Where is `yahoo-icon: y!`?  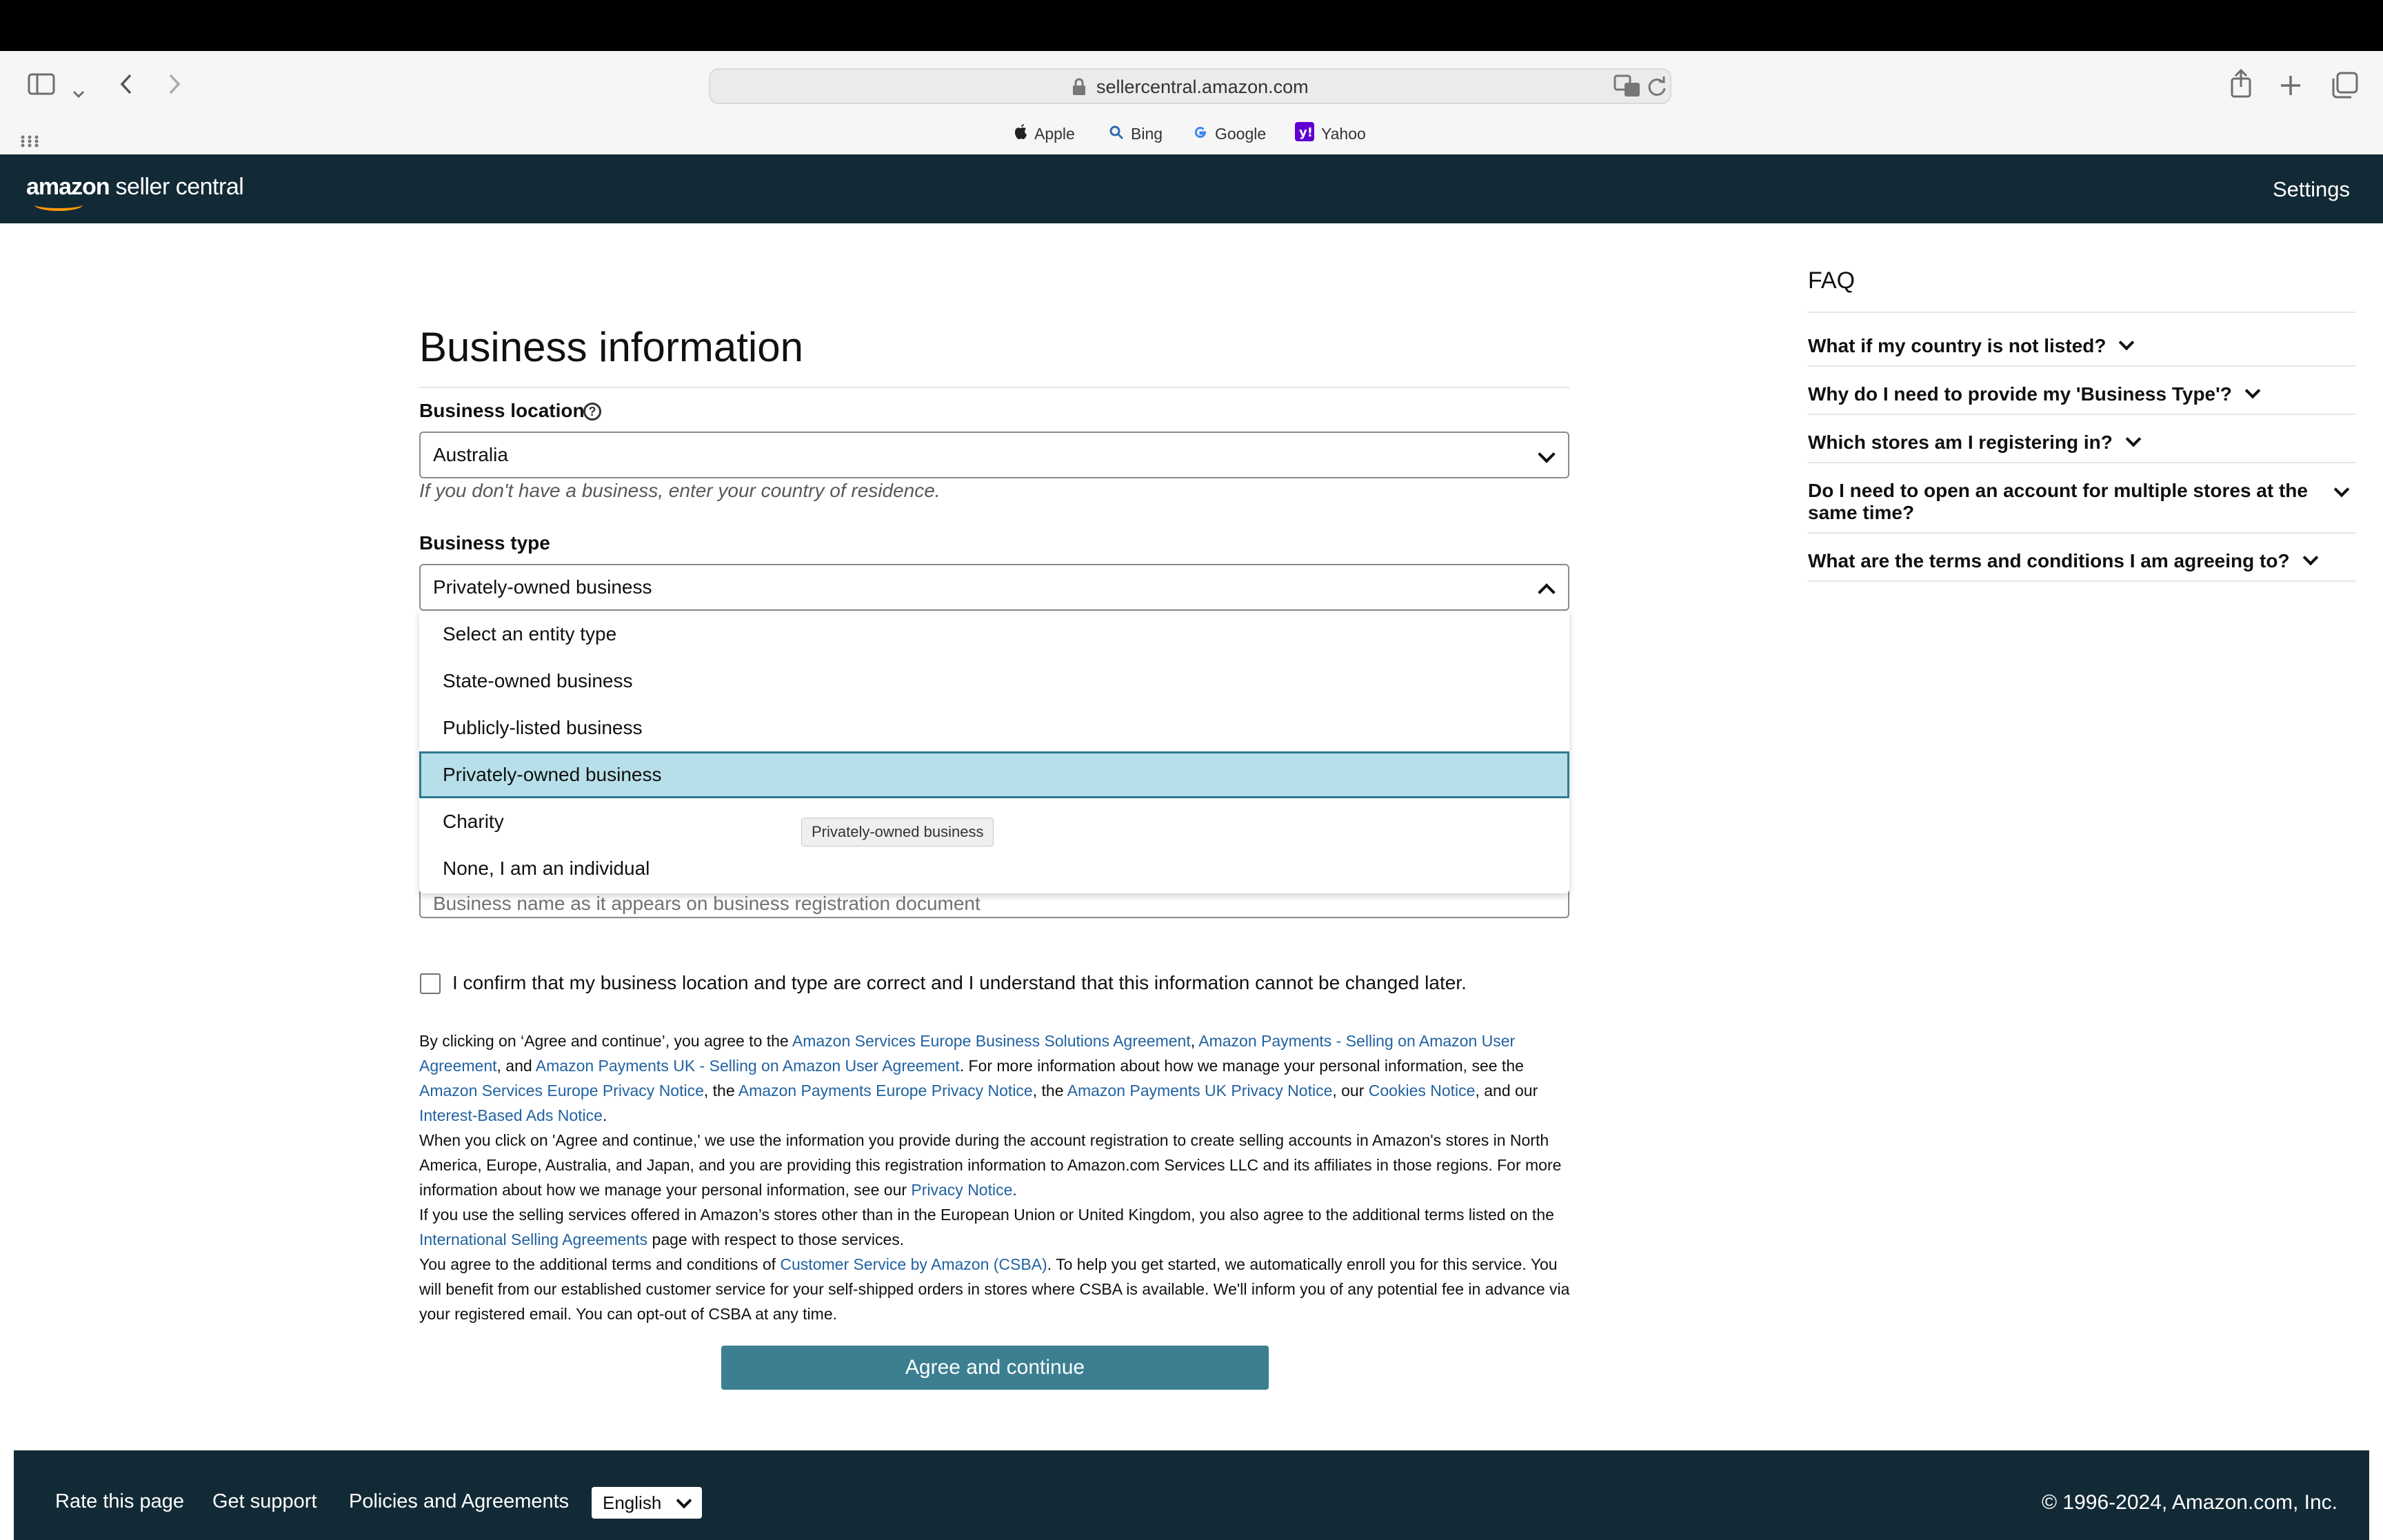 yahoo-icon: y! is located at coordinates (1304, 135).